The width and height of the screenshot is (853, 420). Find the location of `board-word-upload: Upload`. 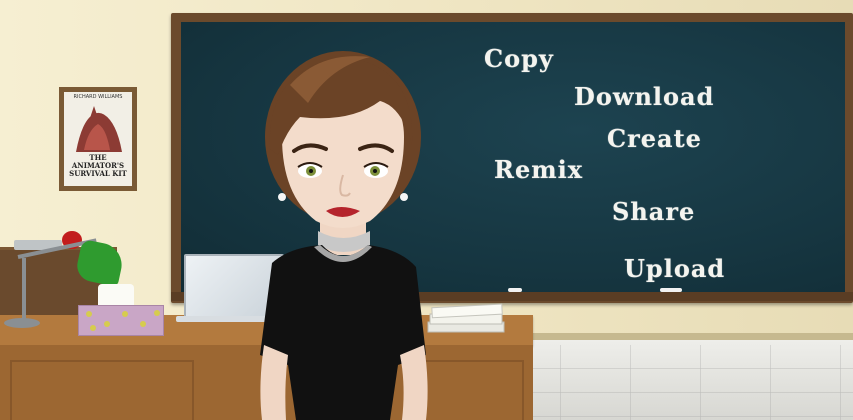

board-word-upload: Upload is located at coordinates (675, 268).